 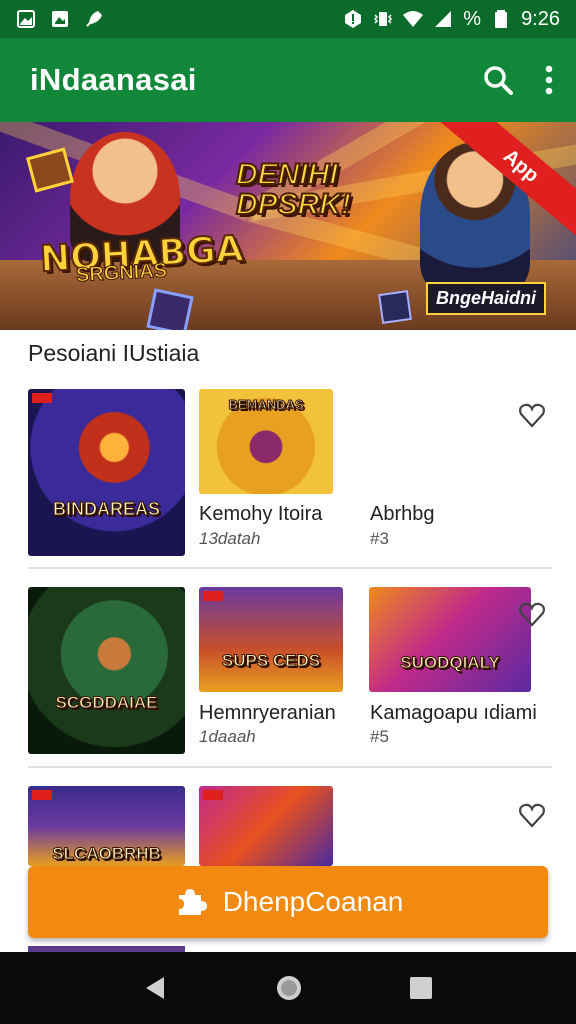 What do you see at coordinates (271, 661) in the screenshot?
I see `thumbnail-label: SUPS CEDS` at bounding box center [271, 661].